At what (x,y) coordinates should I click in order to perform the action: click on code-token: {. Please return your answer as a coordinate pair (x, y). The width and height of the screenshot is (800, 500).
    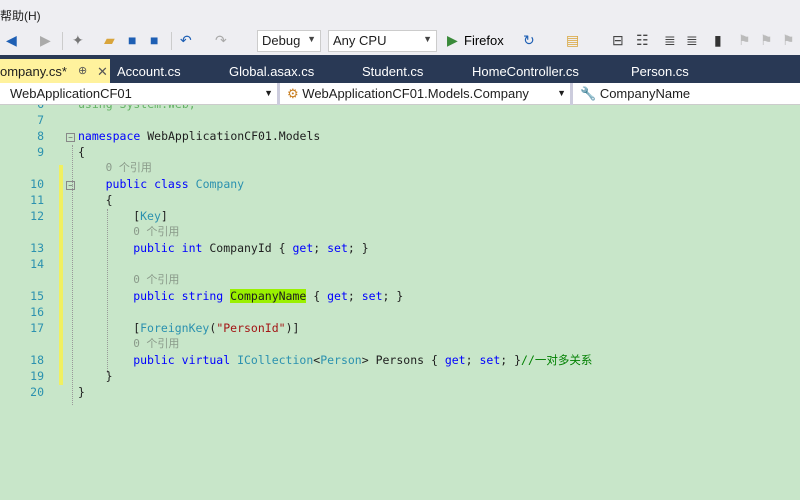
    Looking at the image, I should click on (81, 152).